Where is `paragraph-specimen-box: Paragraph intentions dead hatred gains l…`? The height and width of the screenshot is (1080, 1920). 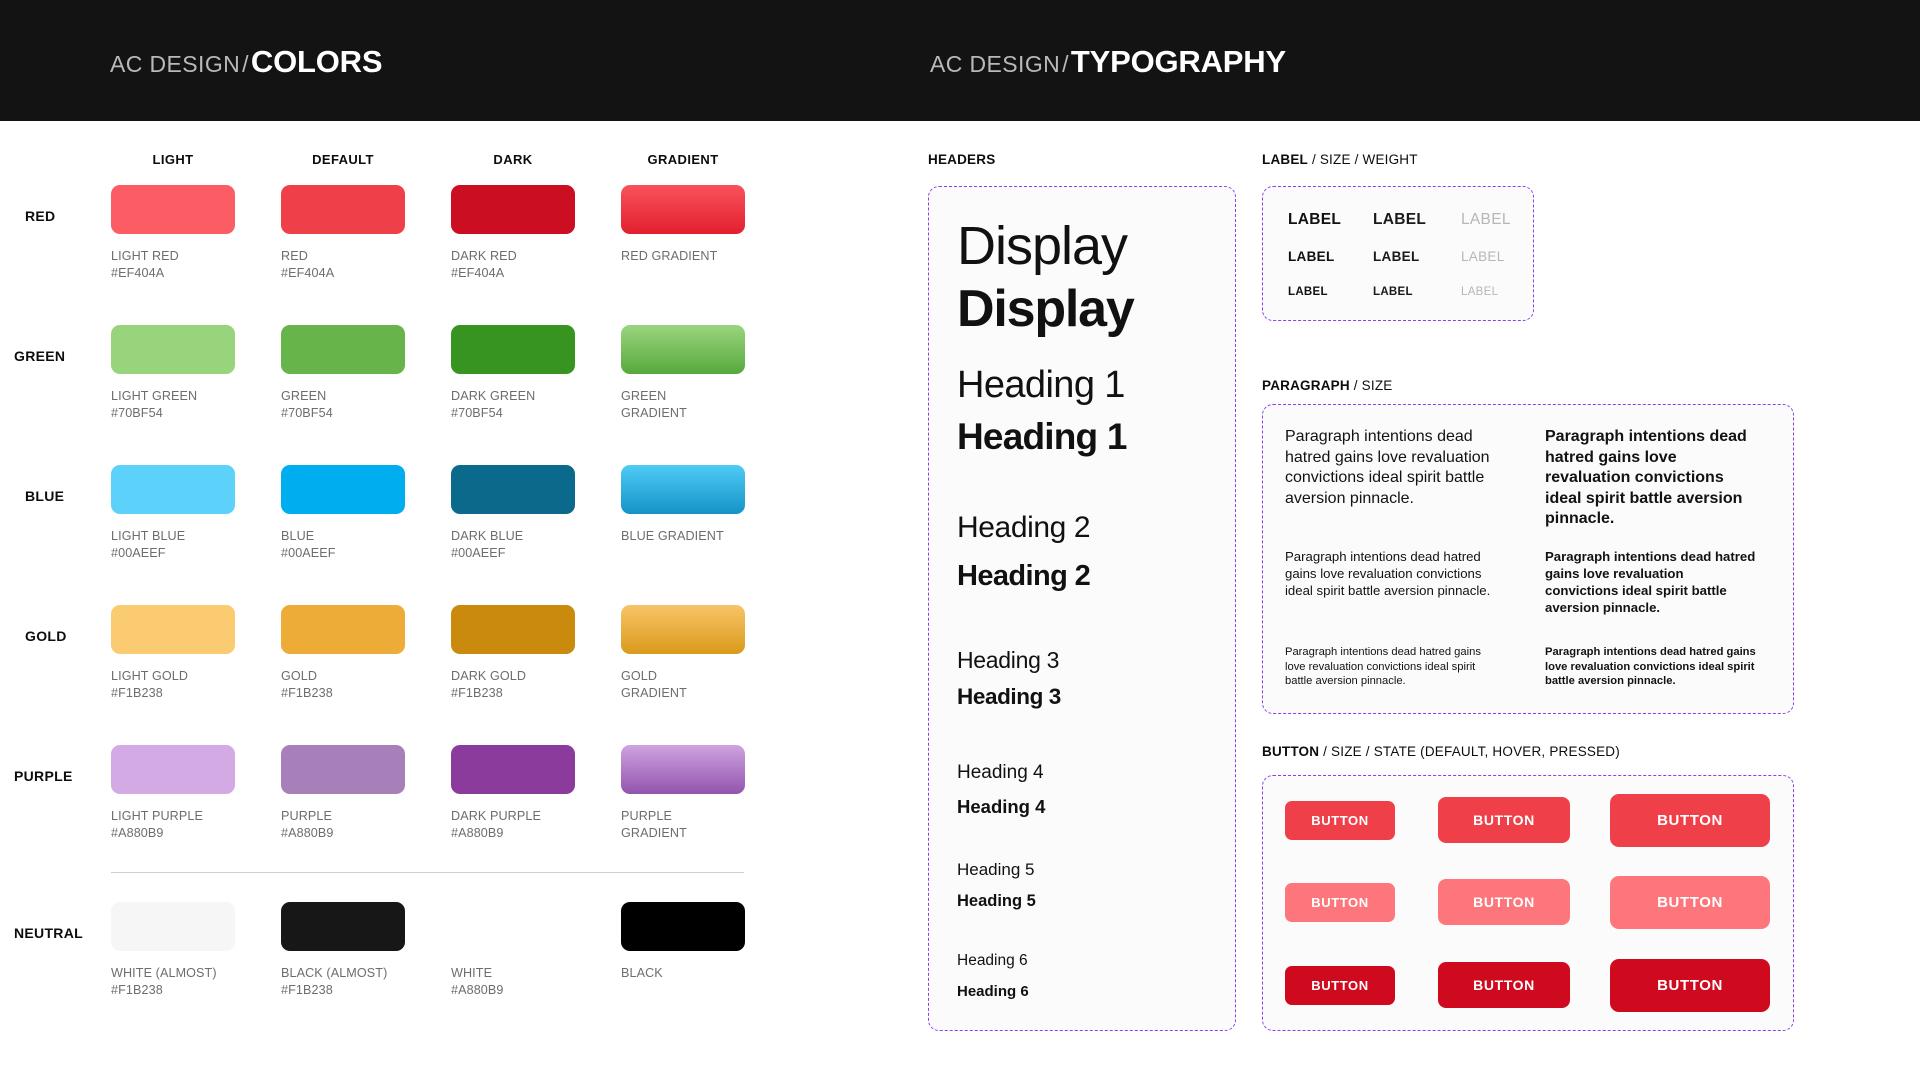
paragraph-specimen-box: Paragraph intentions dead hatred gains l… is located at coordinates (1528, 559).